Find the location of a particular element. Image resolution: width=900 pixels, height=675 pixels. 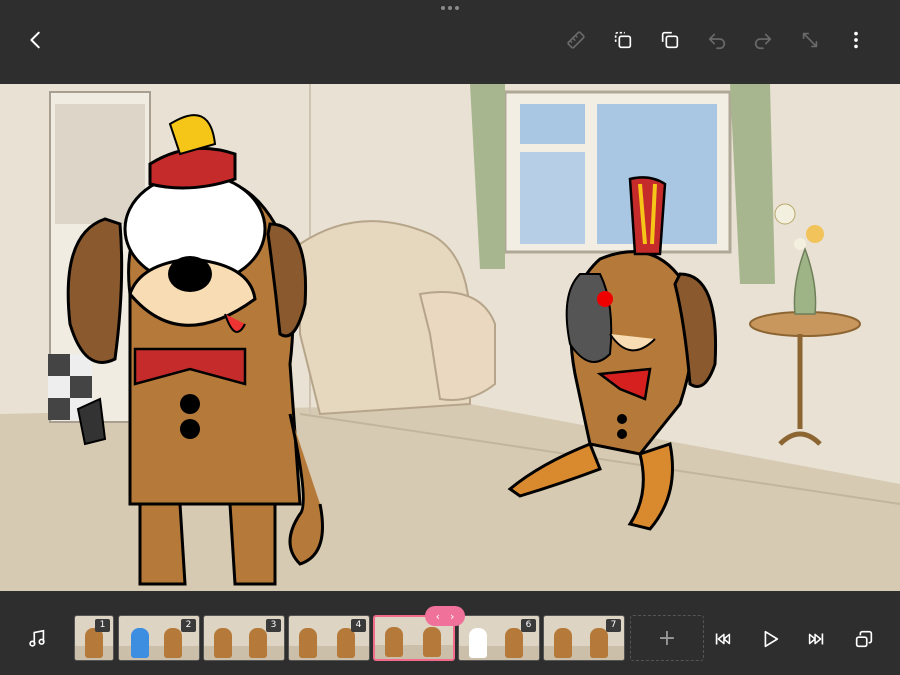

copy-frame-button is located at coordinates (623, 40).